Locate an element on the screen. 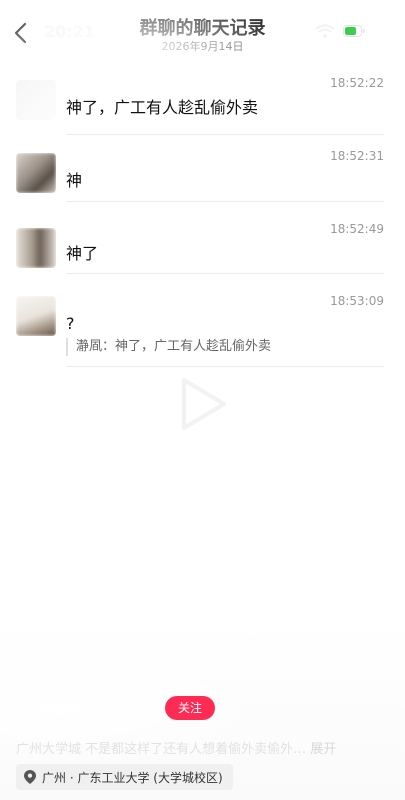 This screenshot has height=800, width=405. wifi-icon is located at coordinates (325, 31).